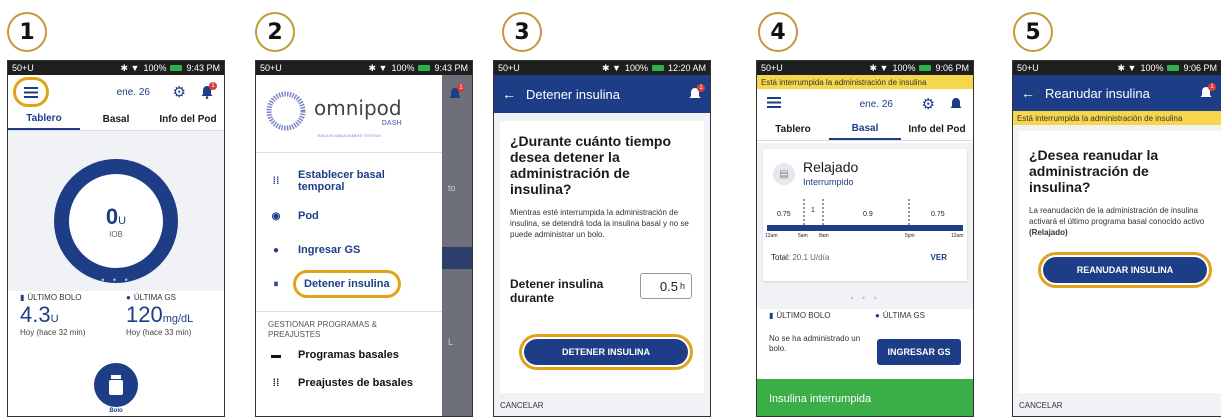 The width and height of the screenshot is (1221, 417). Describe the element at coordinates (815, 343) in the screenshot. I see `last-bolus-text: No se ha administrado un bolo.` at that location.